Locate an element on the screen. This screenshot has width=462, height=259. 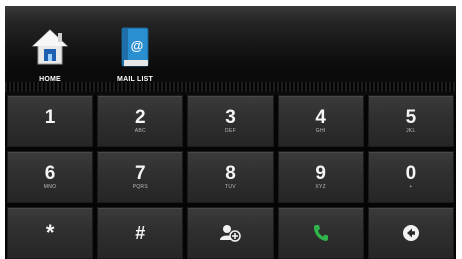
backspace-icon is located at coordinates (411, 233).